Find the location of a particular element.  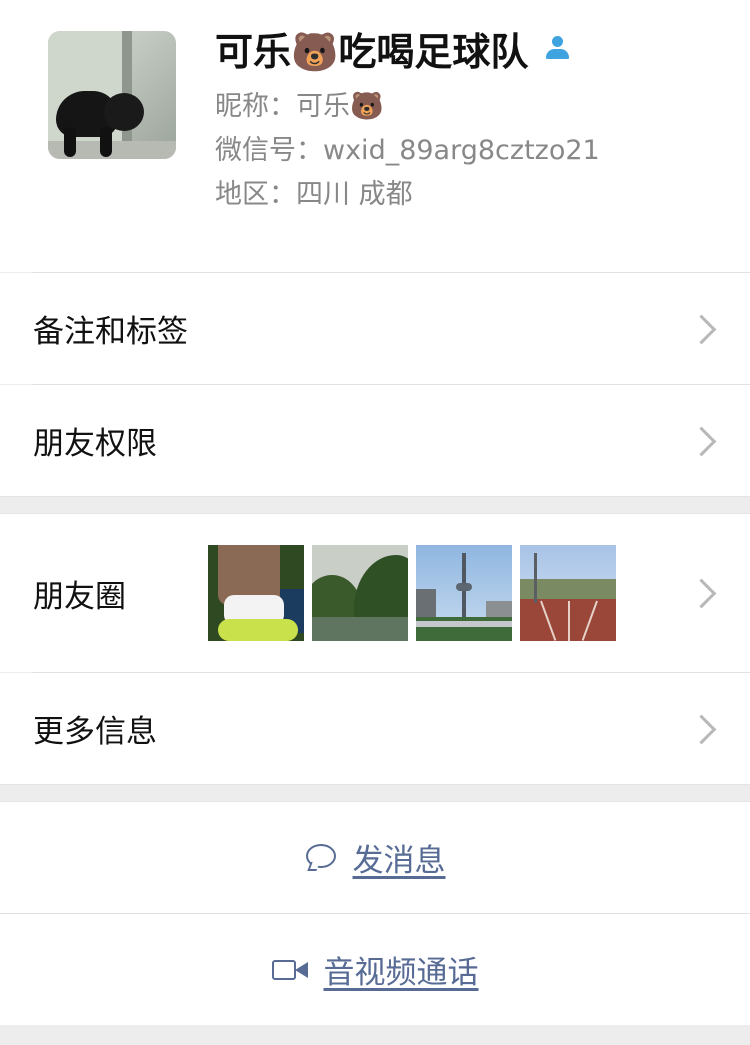

row-friend-permissions: 朋友权限 is located at coordinates (375, 440).